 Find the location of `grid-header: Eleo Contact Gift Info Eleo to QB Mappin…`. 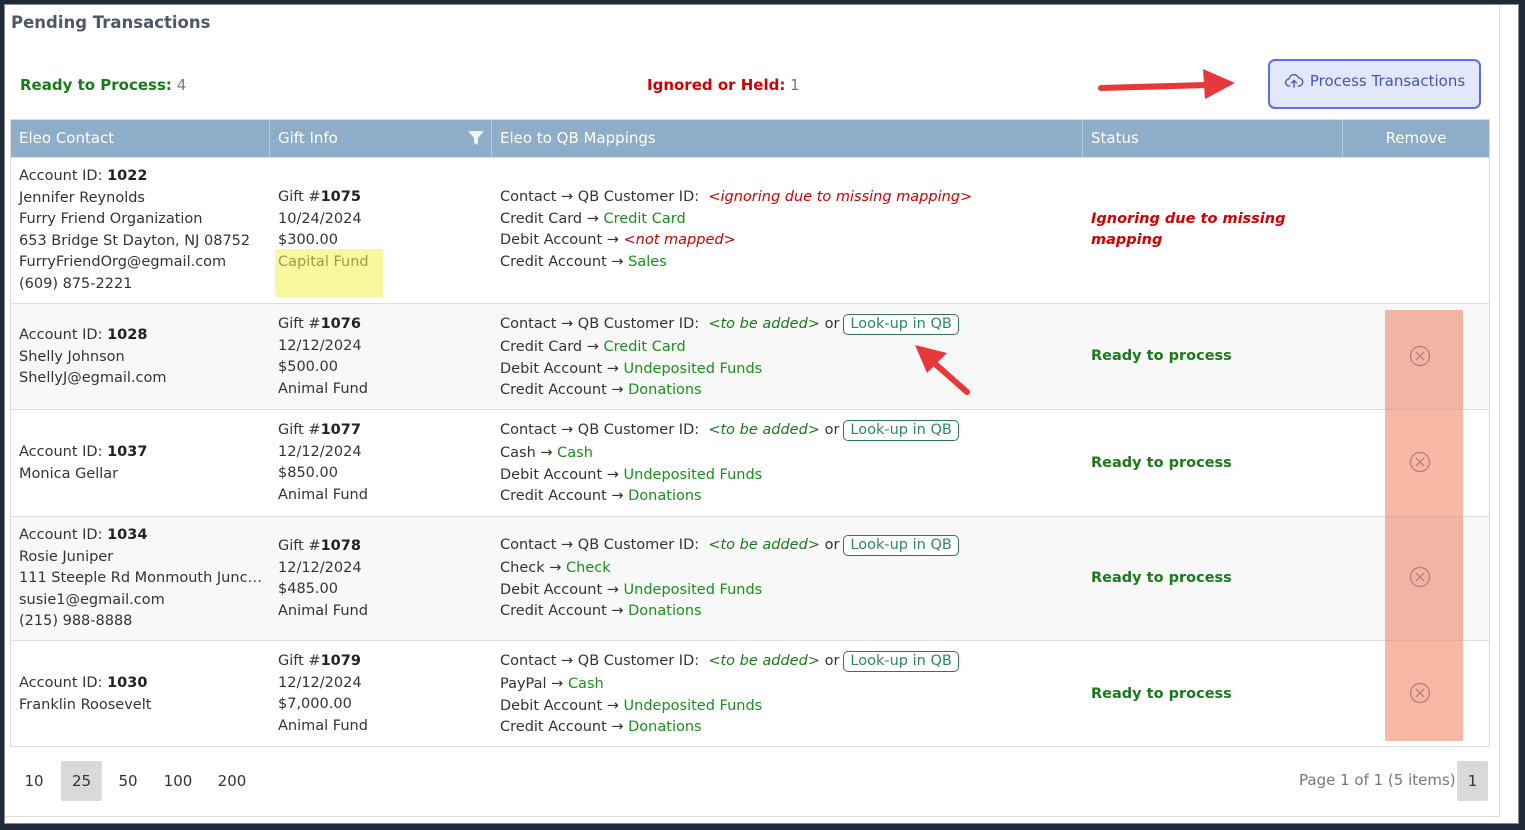

grid-header: Eleo Contact Gift Info Eleo to QB Mappin… is located at coordinates (750, 138).